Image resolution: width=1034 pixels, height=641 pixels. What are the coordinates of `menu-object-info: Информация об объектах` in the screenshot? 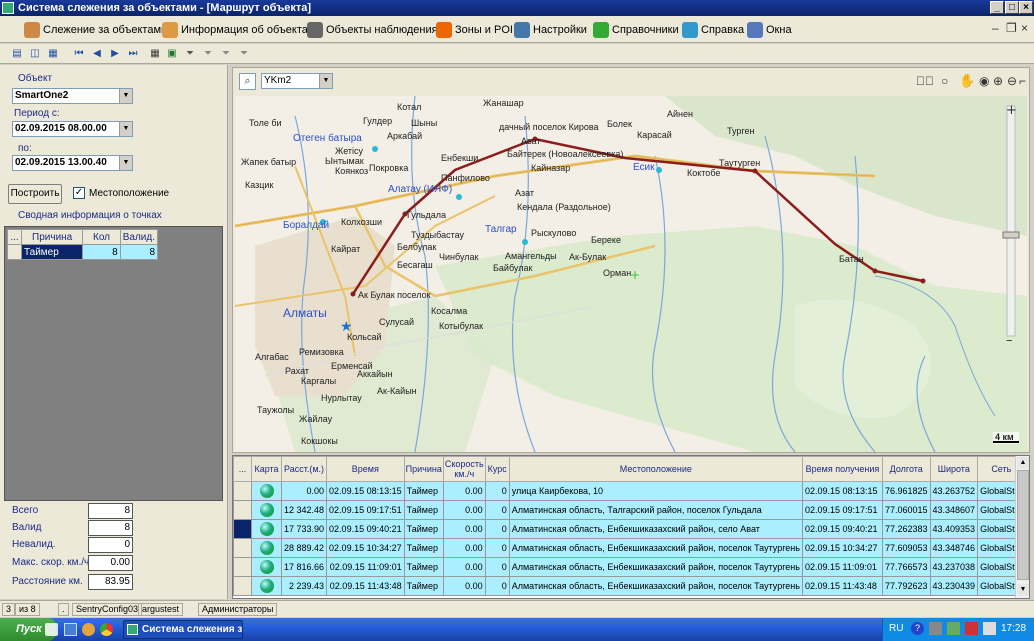 It's located at (237, 30).